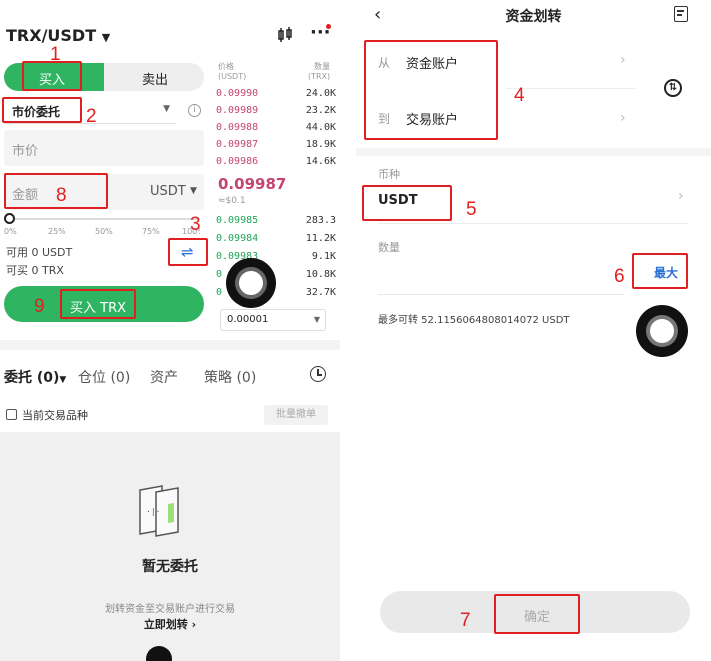 Image resolution: width=711 pixels, height=661 pixels. What do you see at coordinates (673, 88) in the screenshot?
I see `swap-accounts-icon: ⇅` at bounding box center [673, 88].